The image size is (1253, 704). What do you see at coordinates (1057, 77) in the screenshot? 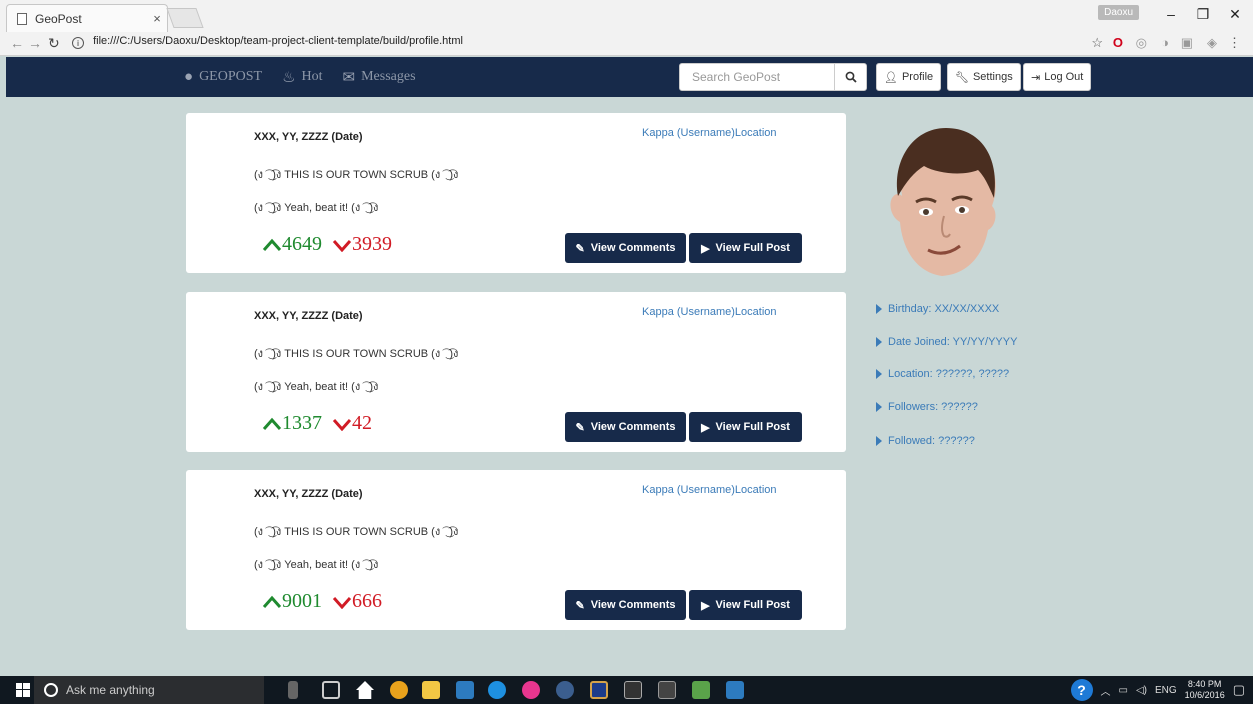
I see `logout-button: ⇥ Log Out` at bounding box center [1057, 77].